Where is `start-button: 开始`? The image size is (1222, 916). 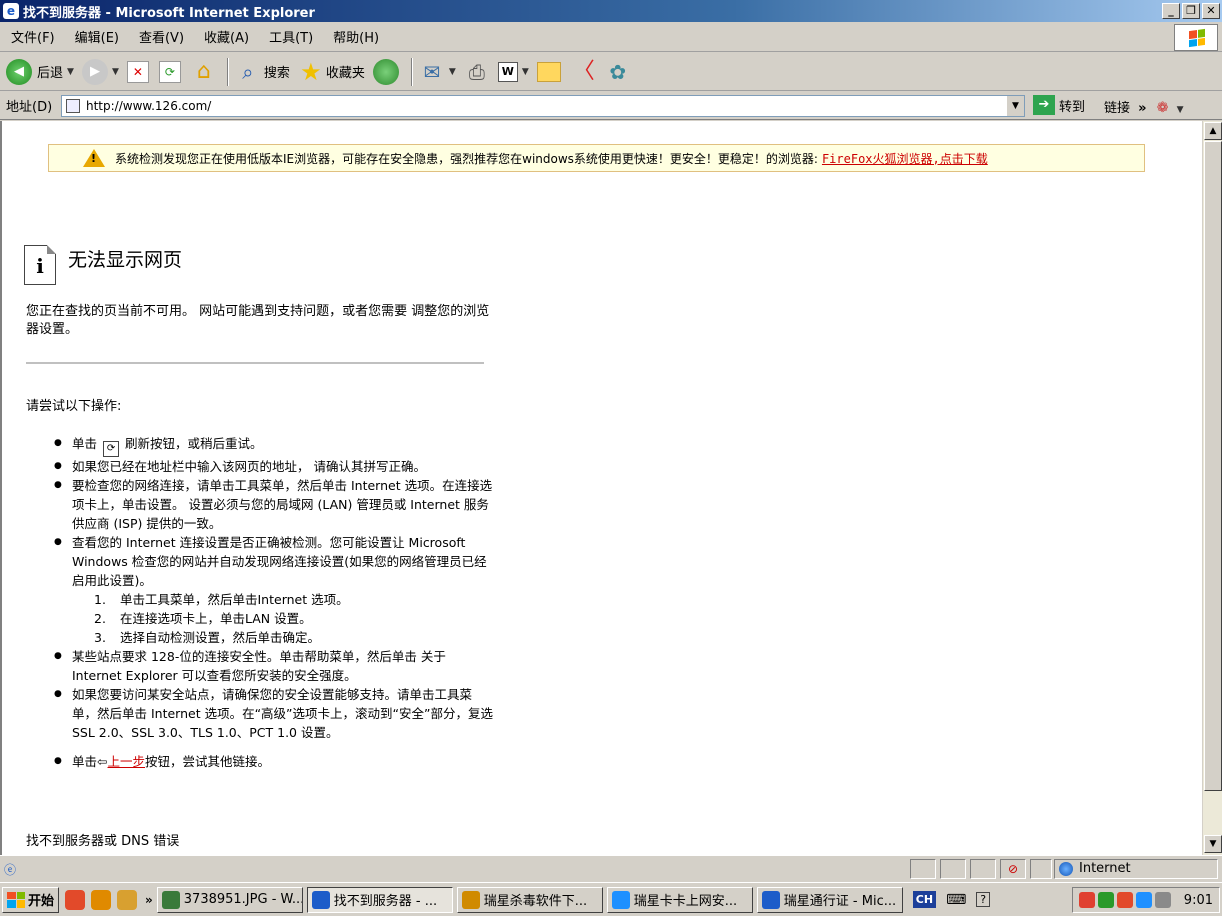
start-button: 开始 is located at coordinates (31, 899).